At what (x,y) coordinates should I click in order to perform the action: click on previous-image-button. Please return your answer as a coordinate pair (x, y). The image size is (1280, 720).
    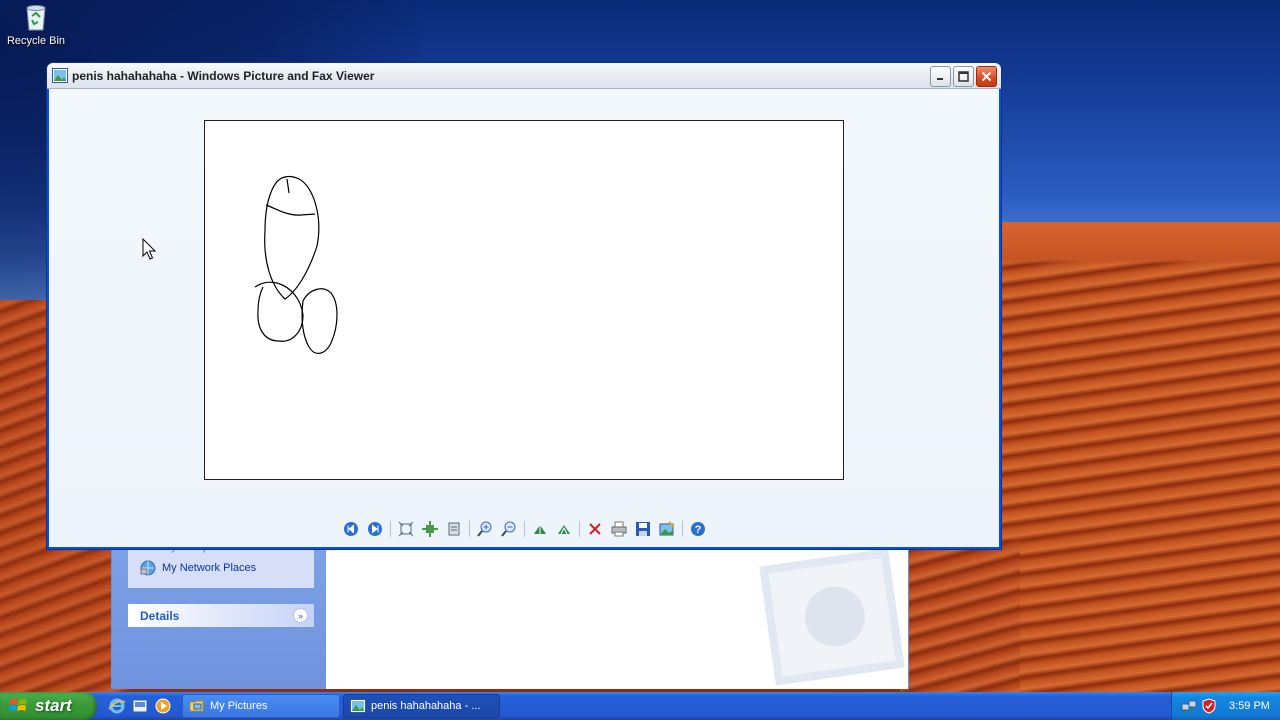
    Looking at the image, I should click on (351, 529).